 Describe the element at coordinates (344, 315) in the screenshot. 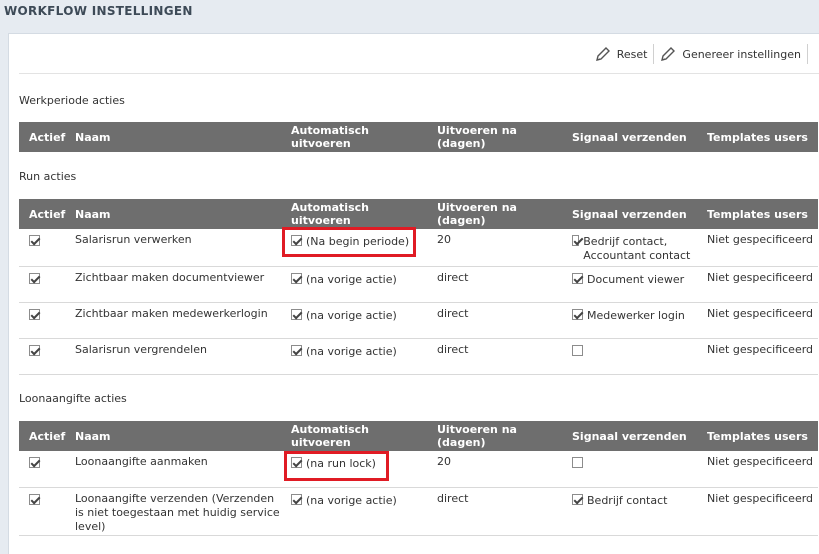

I see `auto-run-option: (na vorige actie)` at that location.